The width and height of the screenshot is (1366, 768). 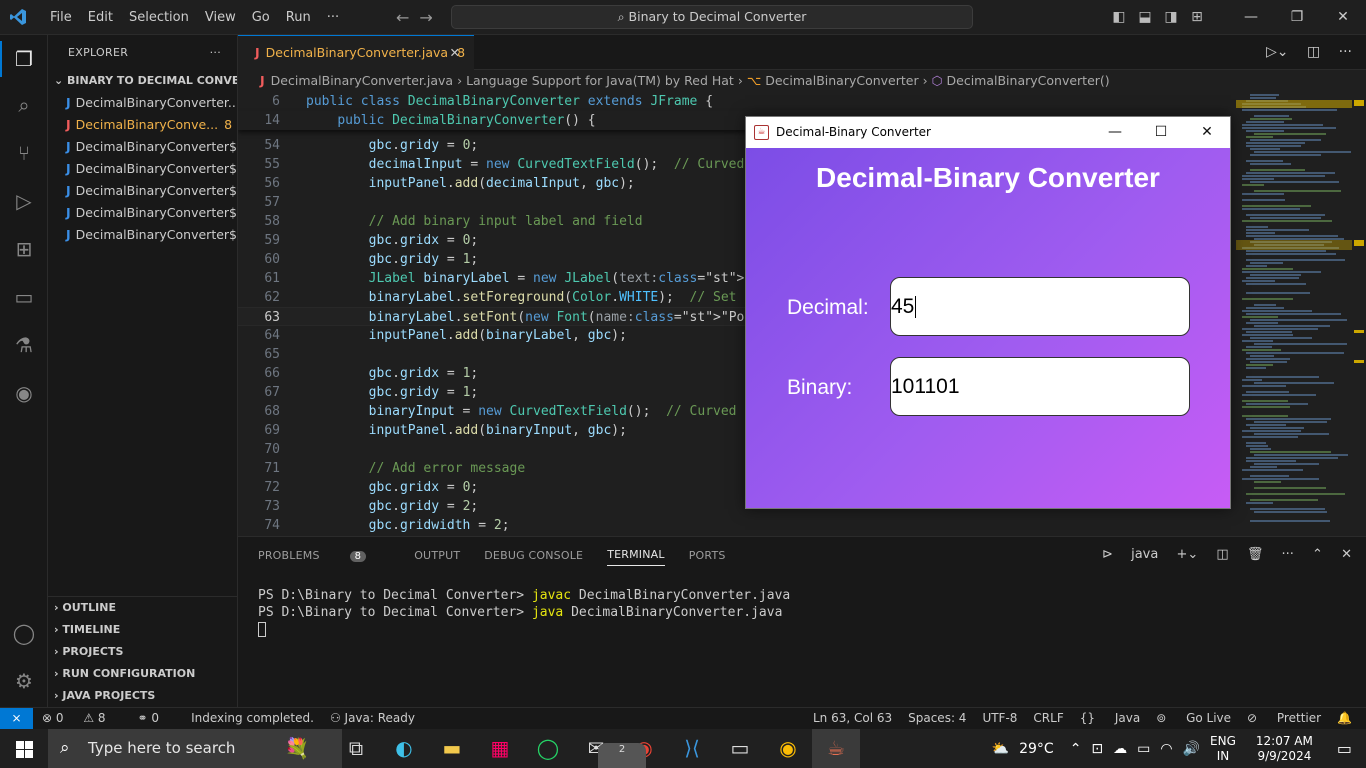 I want to click on close-panel-icon: ✕, so click(x=1346, y=554).